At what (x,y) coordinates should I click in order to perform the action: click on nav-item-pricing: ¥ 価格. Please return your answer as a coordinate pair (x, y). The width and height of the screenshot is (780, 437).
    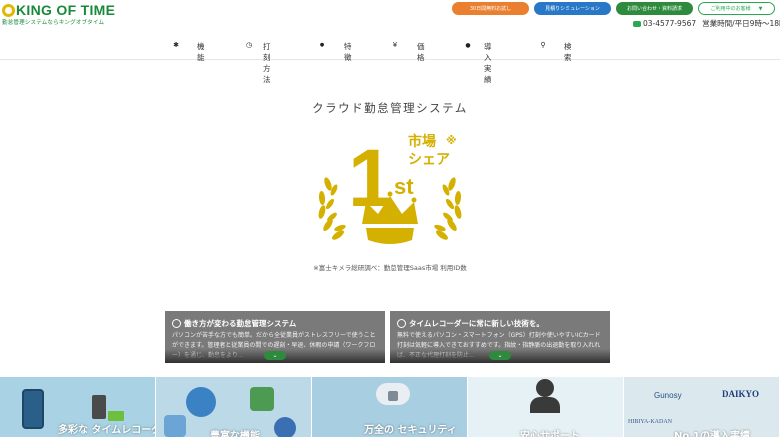
    Looking at the image, I should click on (408, 51).